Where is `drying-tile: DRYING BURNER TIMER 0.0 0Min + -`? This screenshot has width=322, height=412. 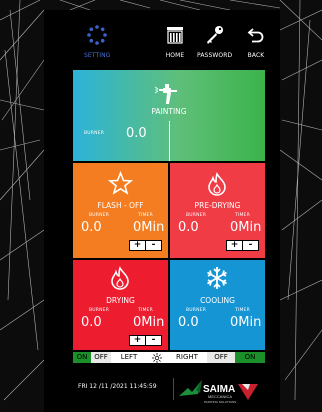
drying-tile: DRYING BURNER TIMER 0.0 0Min + - is located at coordinates (120, 305).